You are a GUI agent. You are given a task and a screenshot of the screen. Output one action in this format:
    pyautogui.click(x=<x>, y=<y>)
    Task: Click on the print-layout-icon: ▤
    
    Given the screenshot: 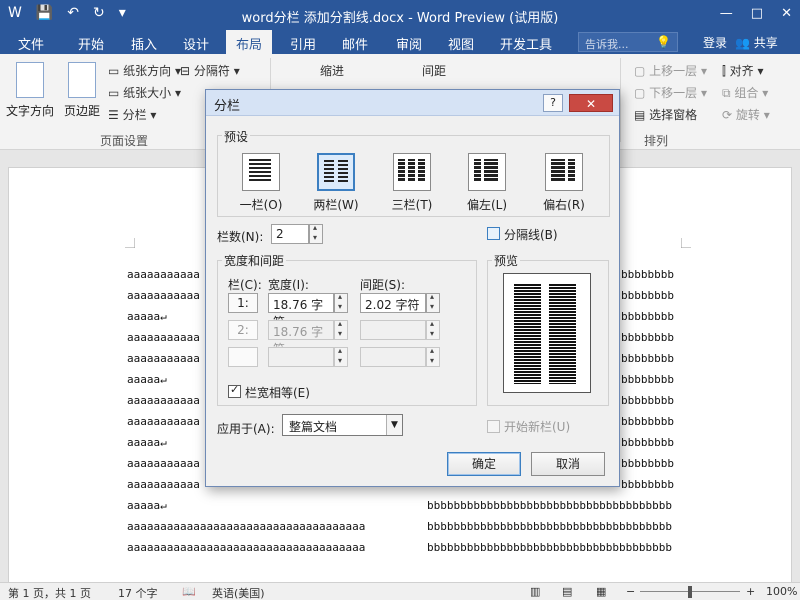 What is the action you would take?
    pyautogui.click(x=567, y=591)
    